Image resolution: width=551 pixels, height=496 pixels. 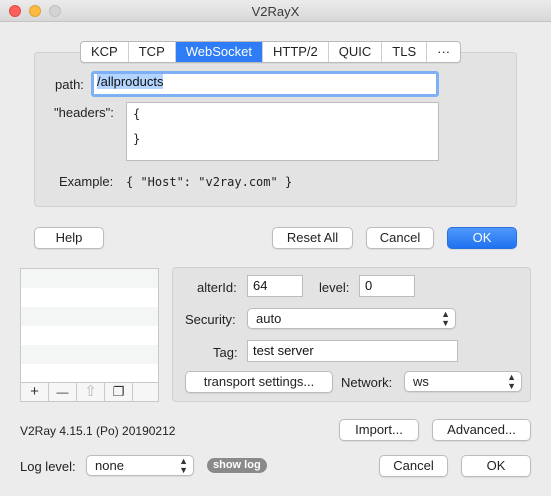 What do you see at coordinates (405, 52) in the screenshot?
I see `tab-tls: TLS` at bounding box center [405, 52].